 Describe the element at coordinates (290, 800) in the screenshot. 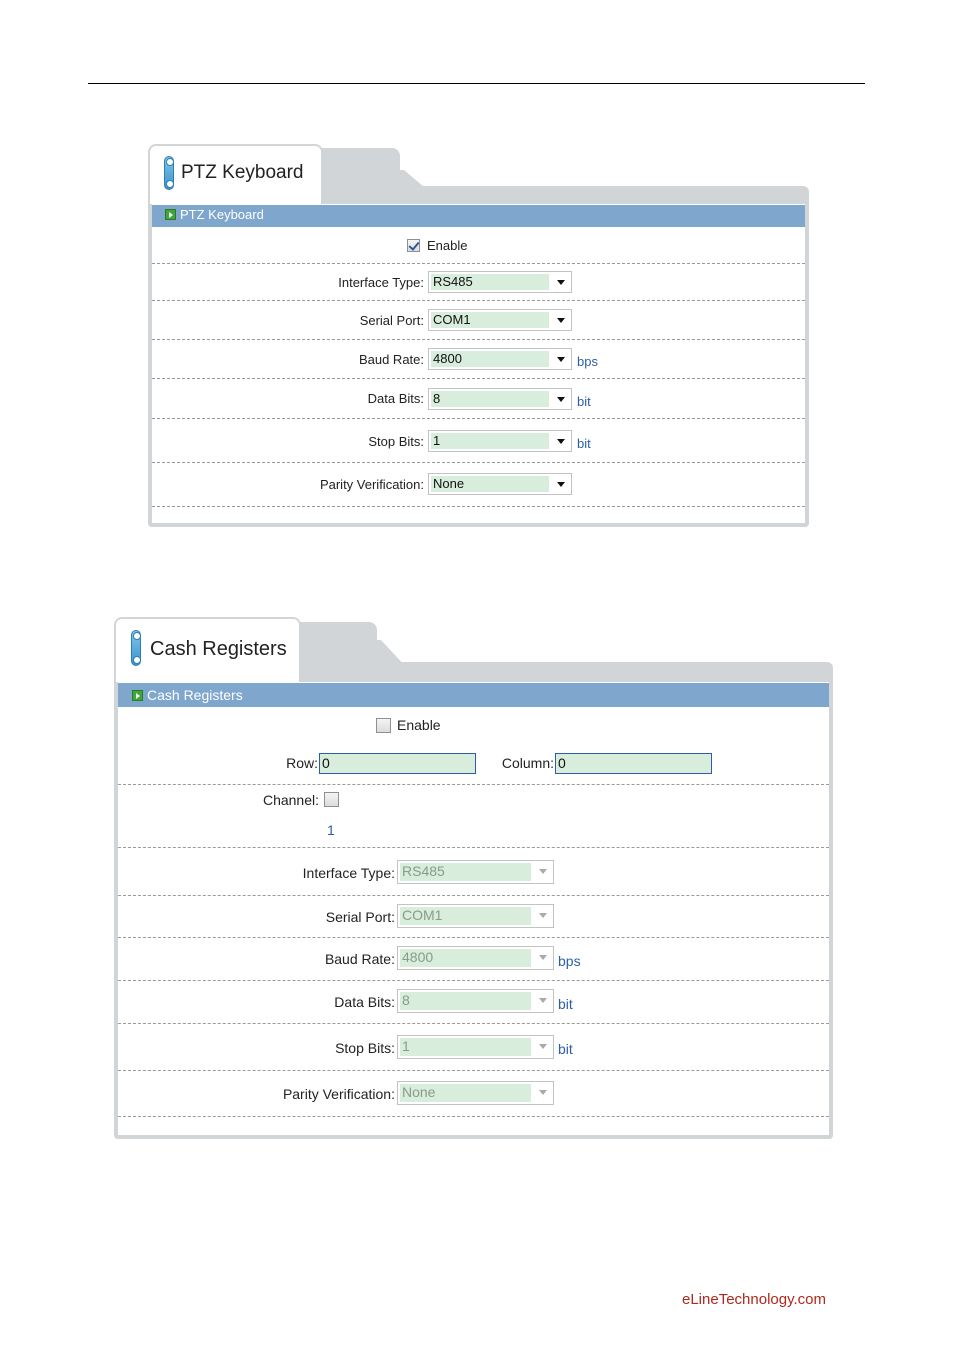

I see `cash-channel-label: Channel:` at that location.